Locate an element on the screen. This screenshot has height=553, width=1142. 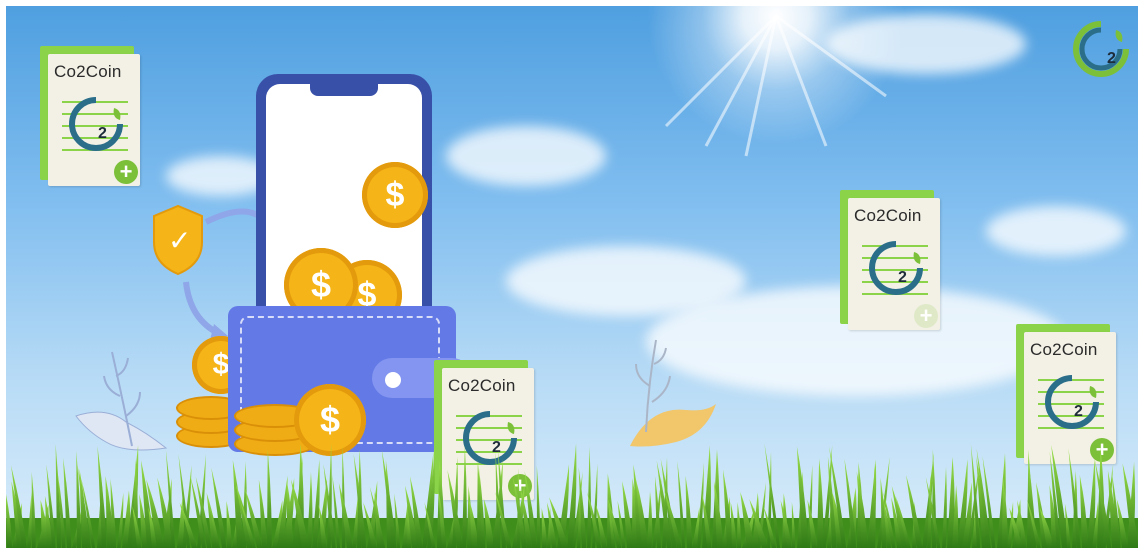
check-glyph: ✓ is located at coordinates (179, 240).